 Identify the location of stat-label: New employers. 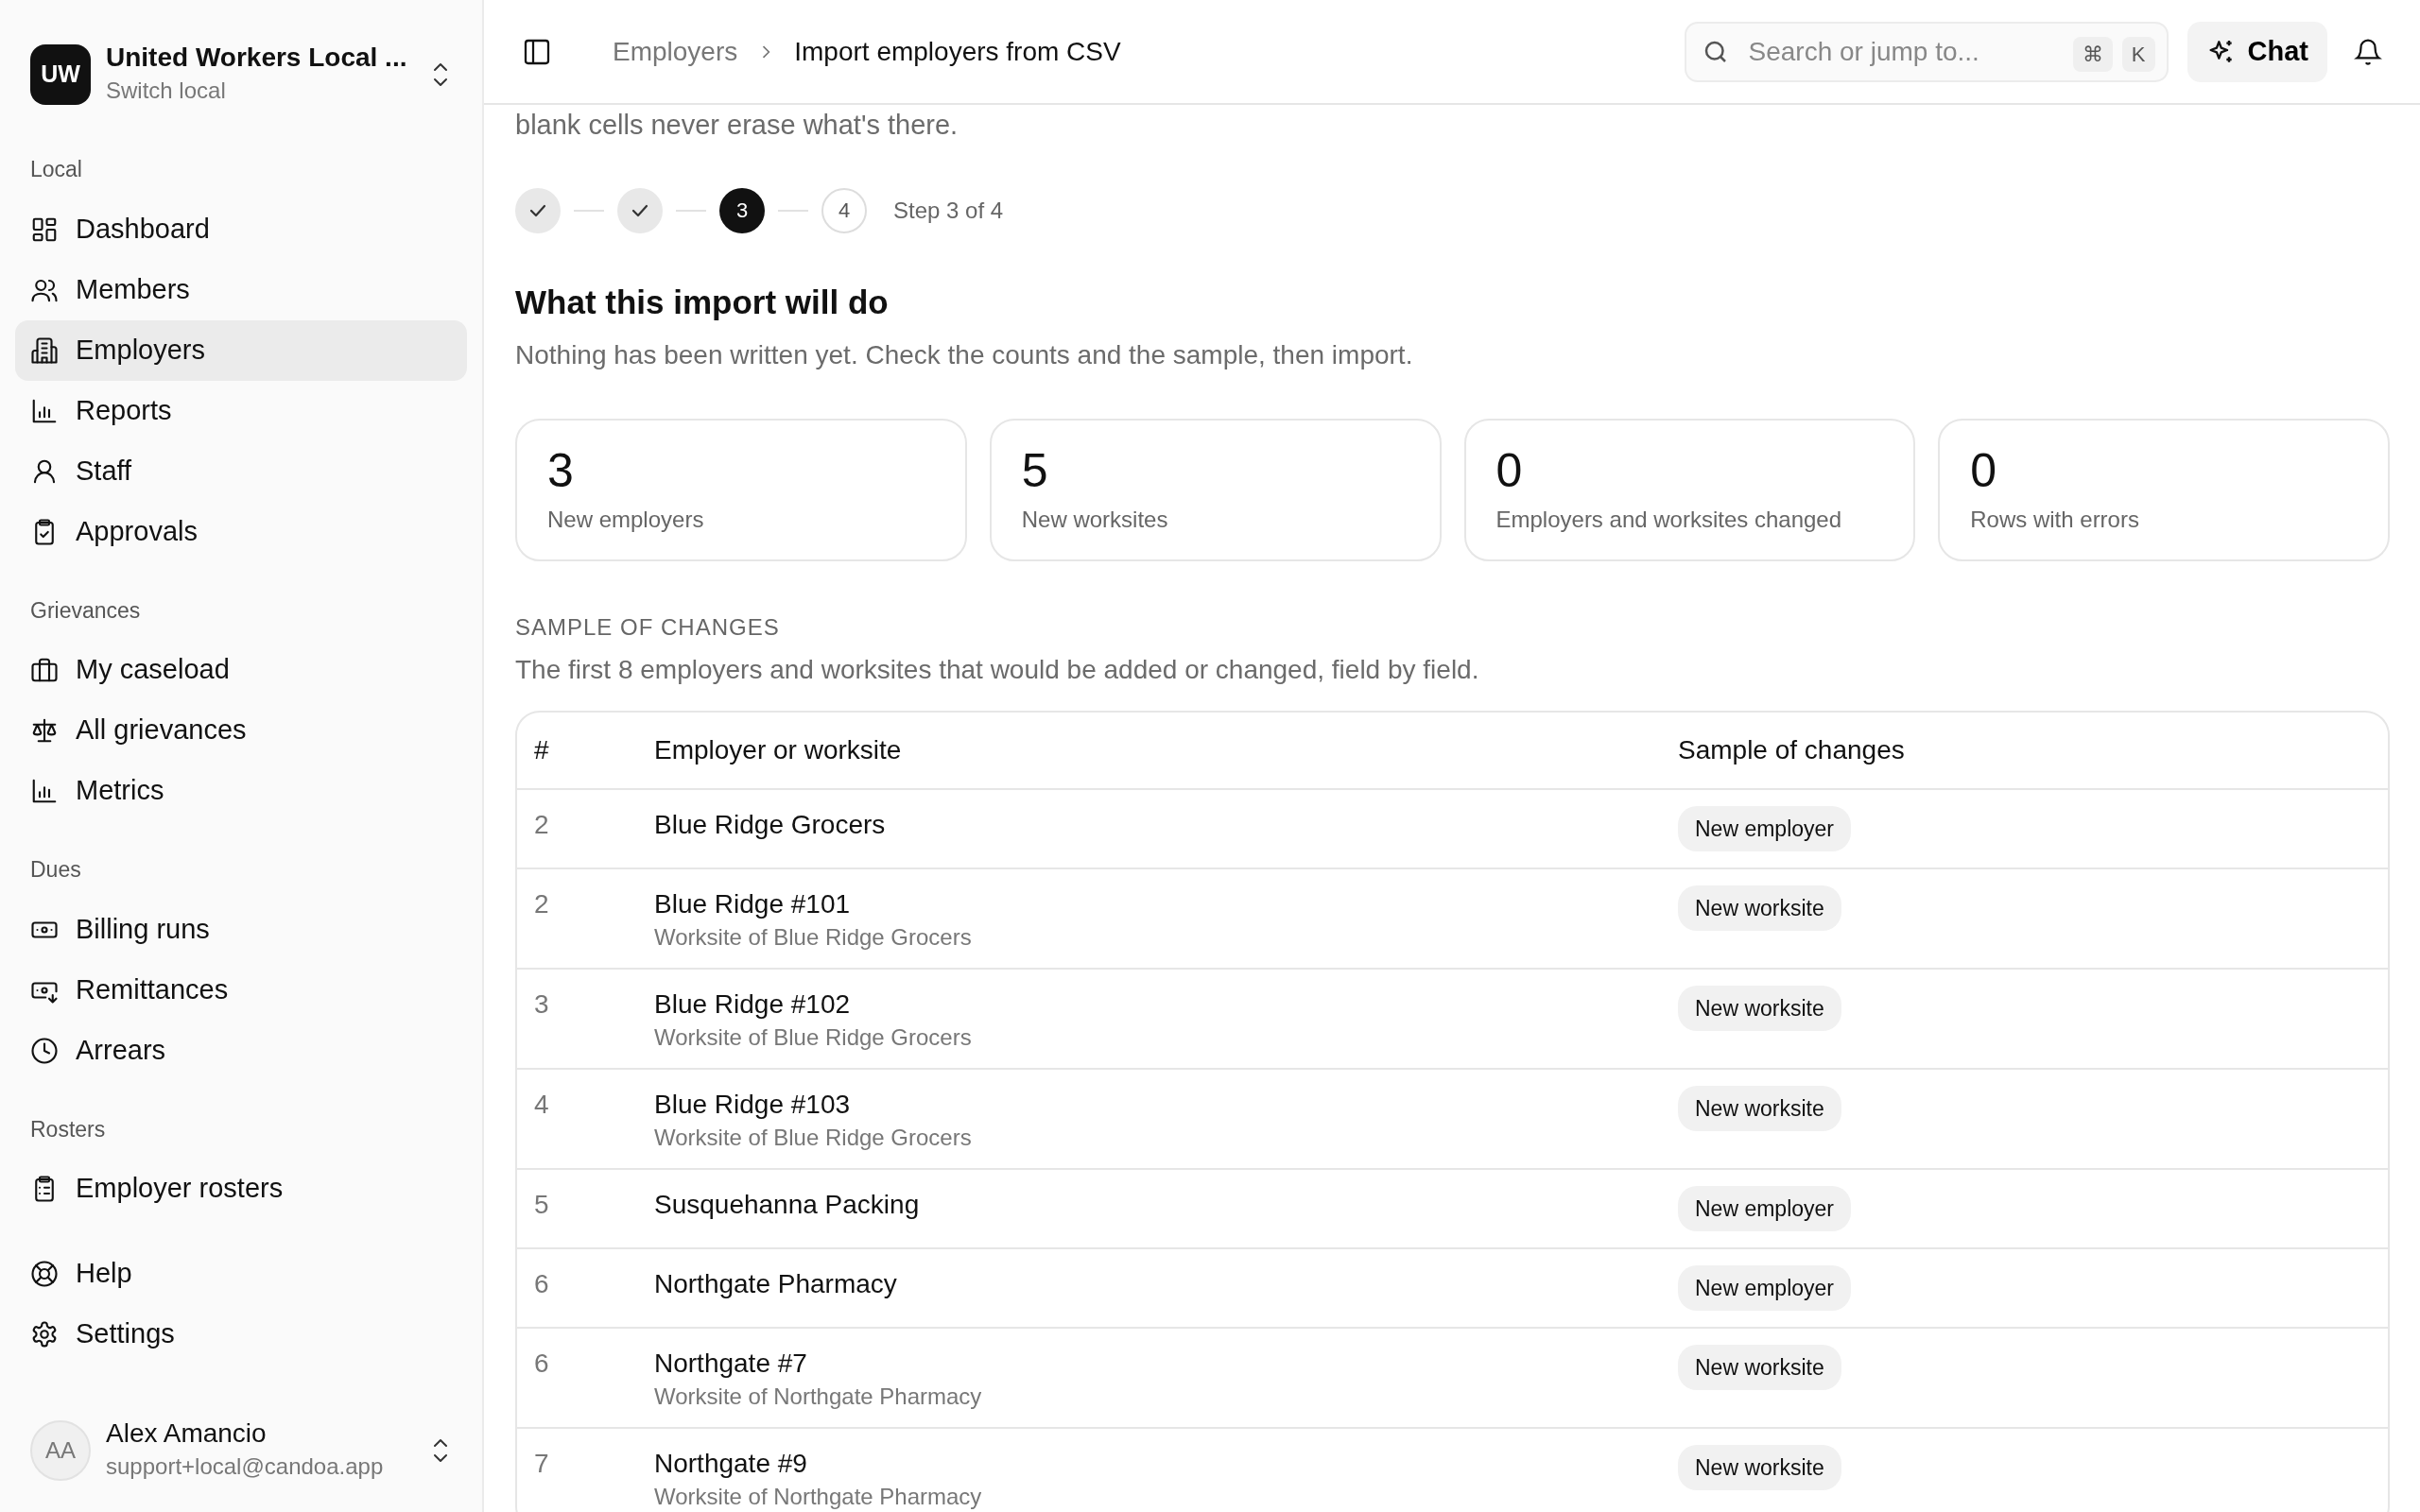
(626, 519).